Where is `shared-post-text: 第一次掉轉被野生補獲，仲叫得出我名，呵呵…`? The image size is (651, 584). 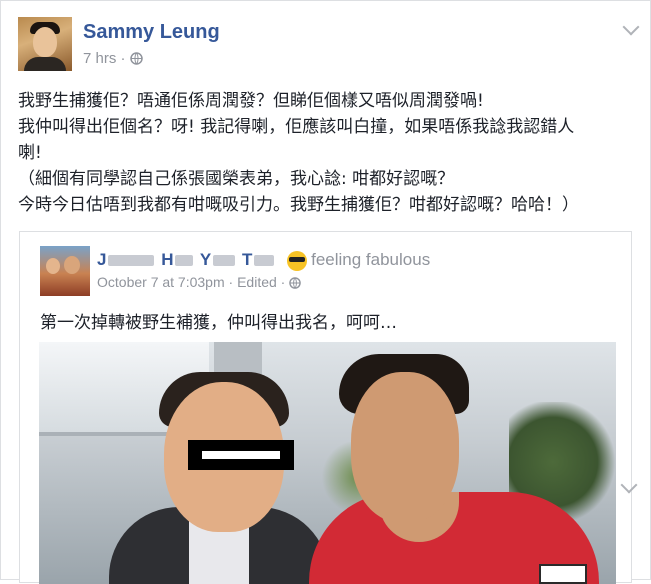 shared-post-text: 第一次掉轉被野生補獲，仲叫得出我名，呵呵… is located at coordinates (218, 323).